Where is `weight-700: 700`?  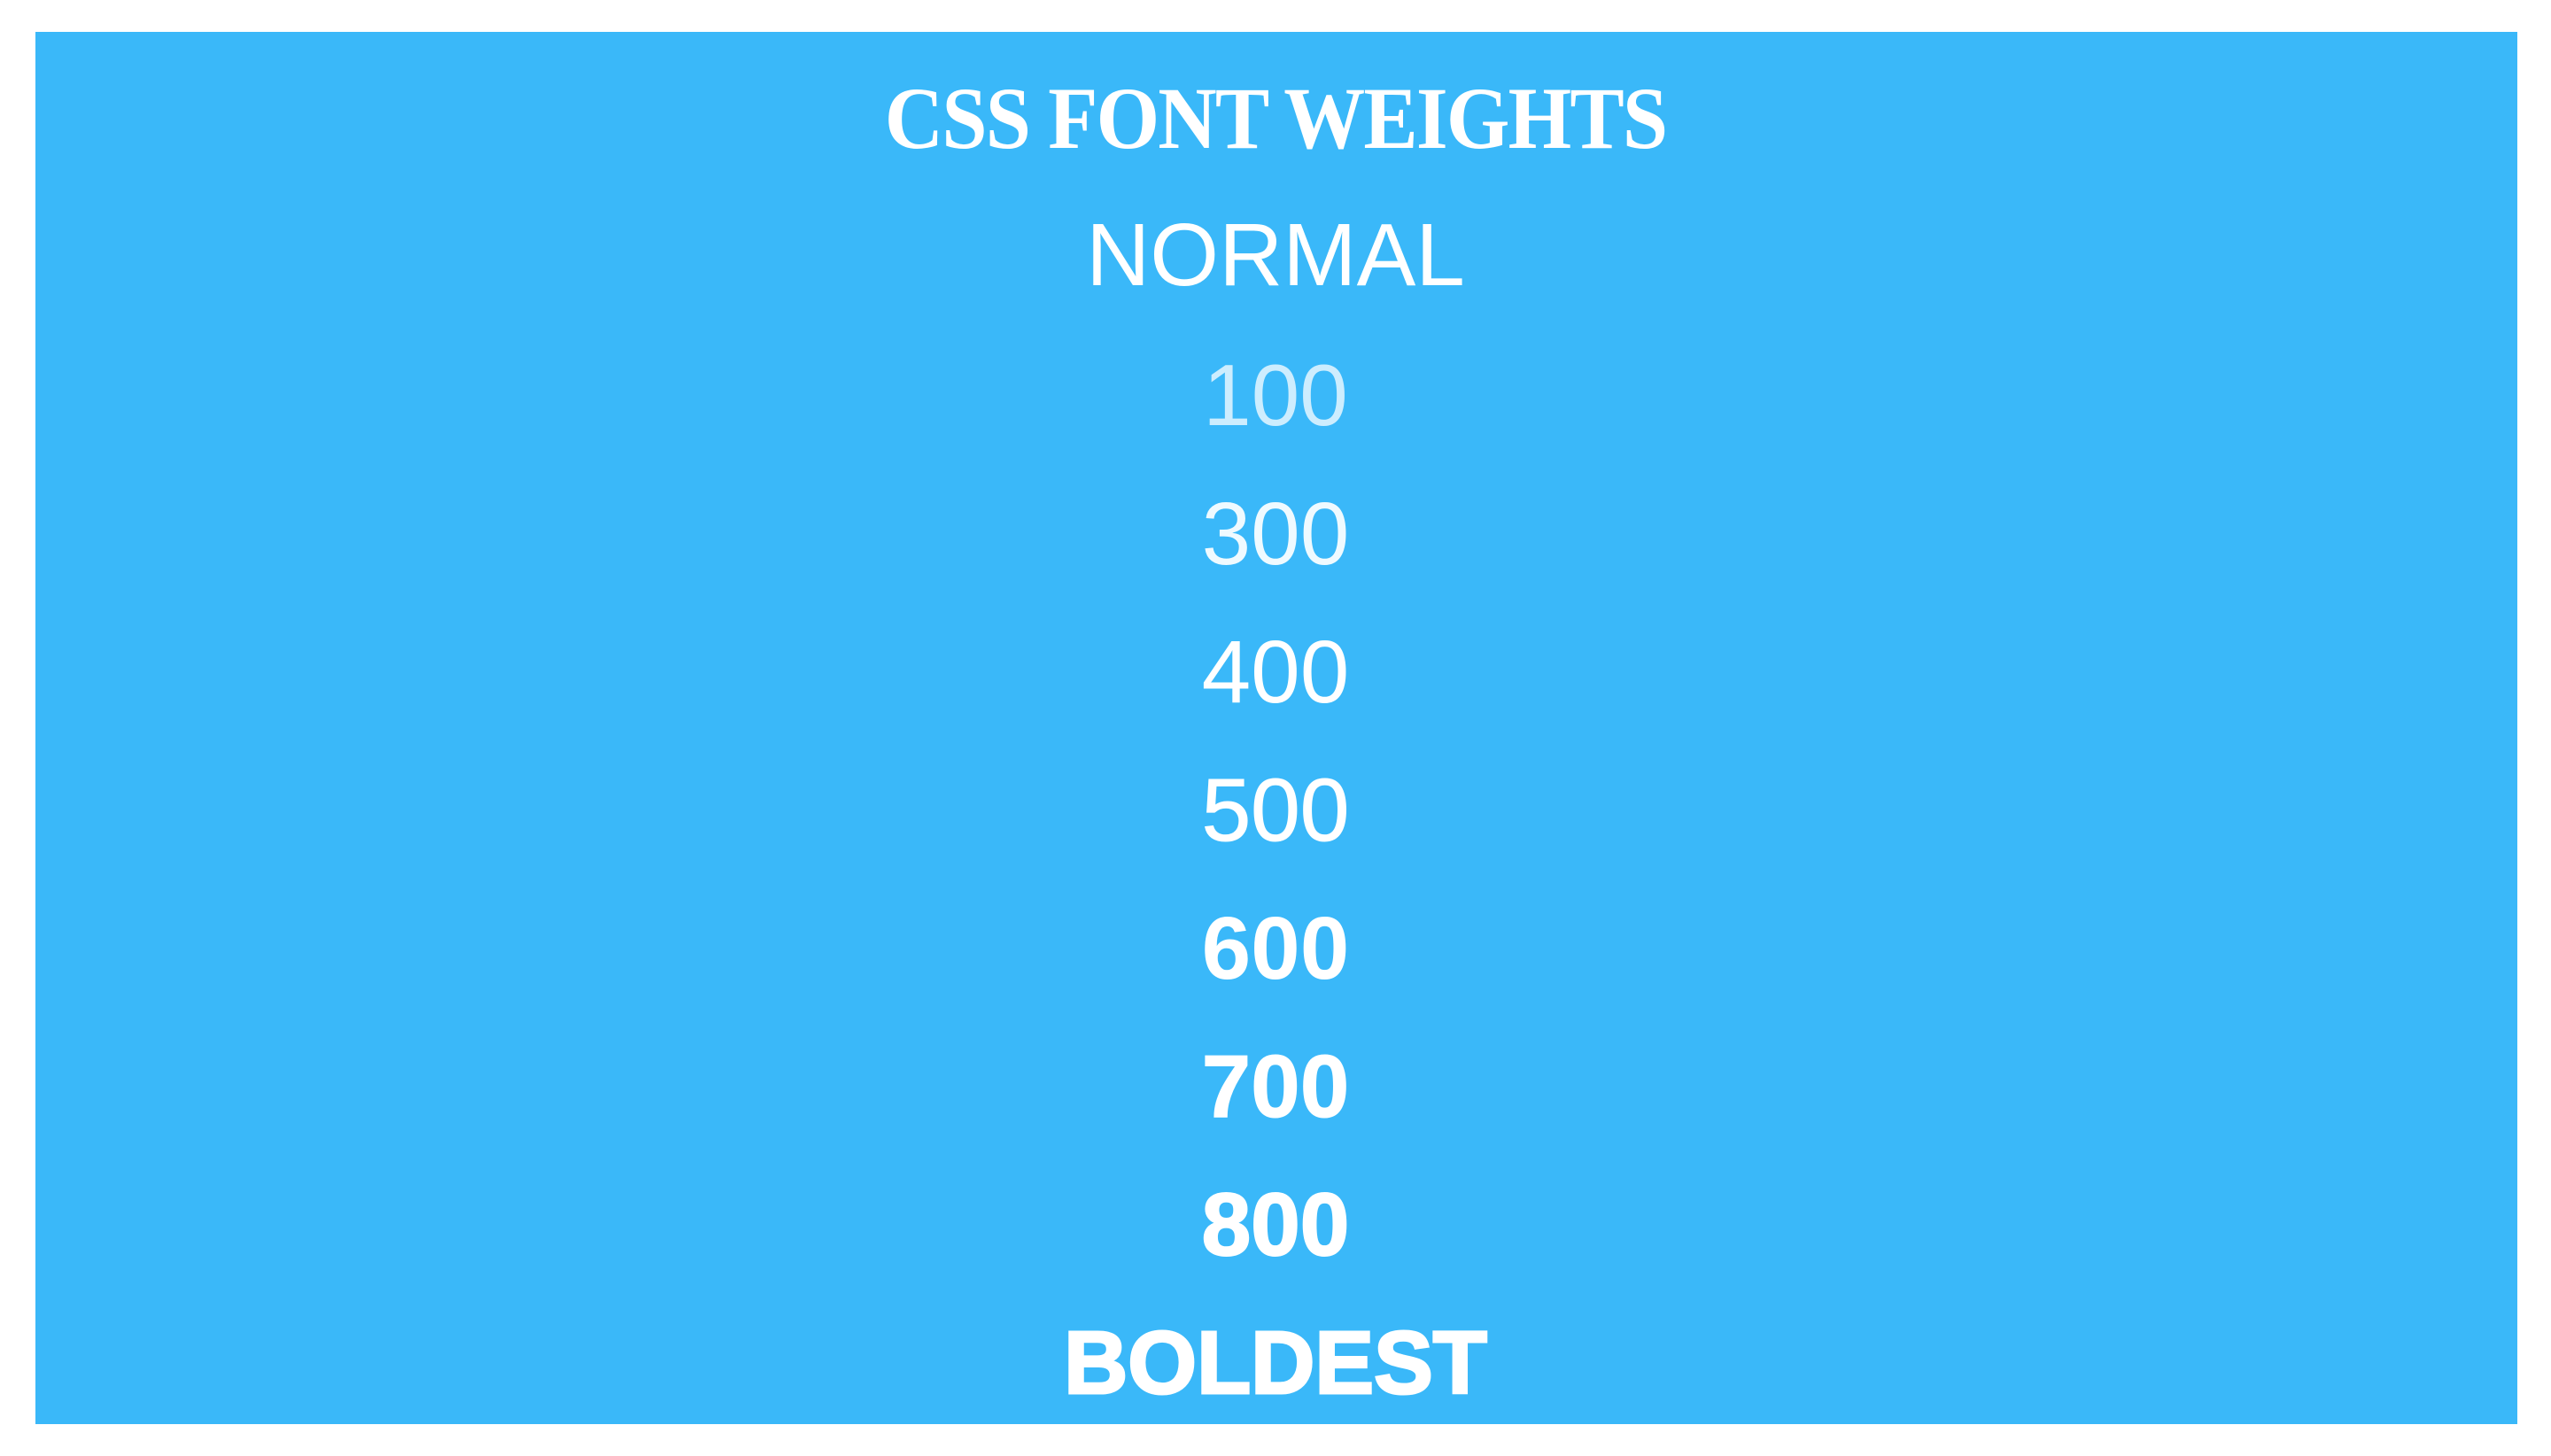 weight-700: 700 is located at coordinates (1275, 1087).